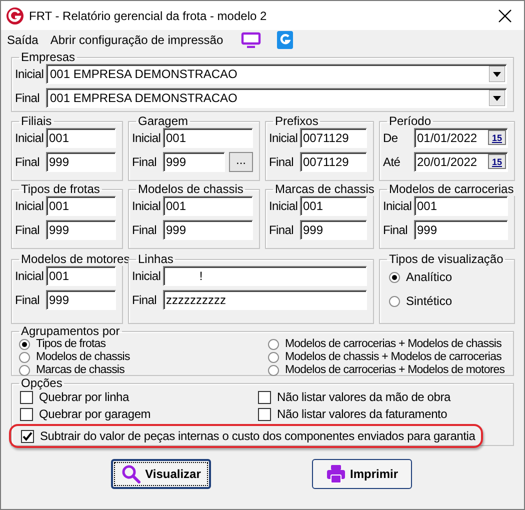 This screenshot has width=525, height=510. Describe the element at coordinates (395, 370) in the screenshot. I see `radio-label: Modelos de carrocerias + Modelos de motores` at that location.